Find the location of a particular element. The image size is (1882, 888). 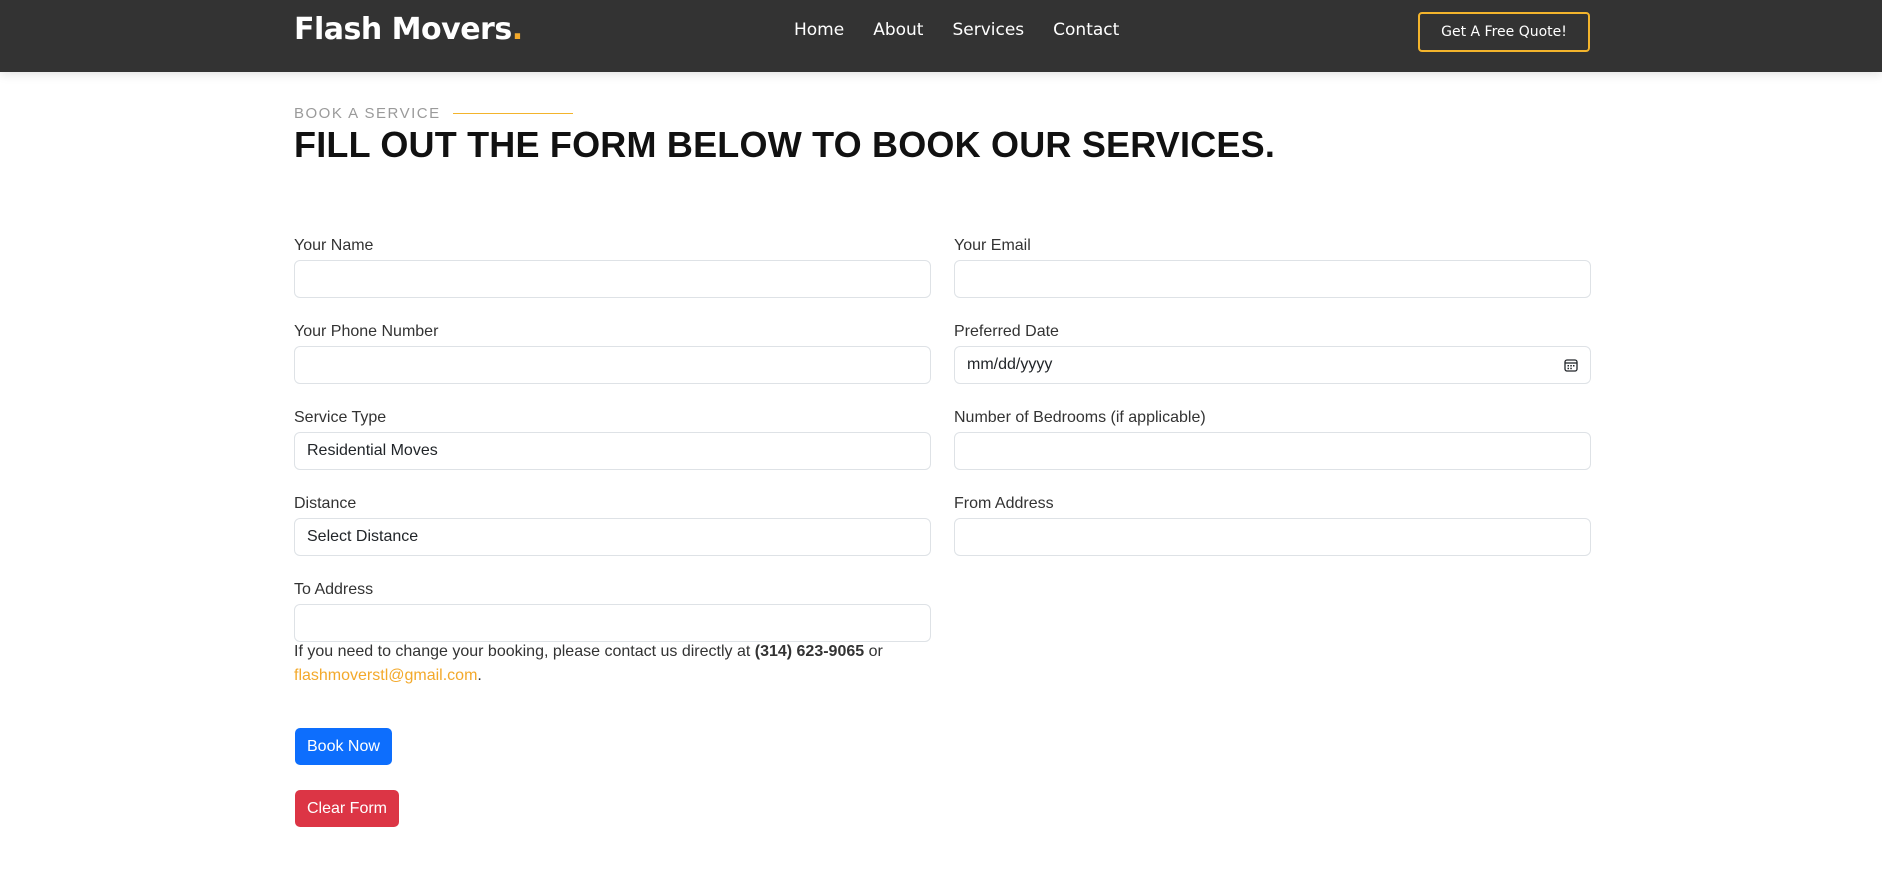

service-type-value: Residential Moves is located at coordinates (372, 450).